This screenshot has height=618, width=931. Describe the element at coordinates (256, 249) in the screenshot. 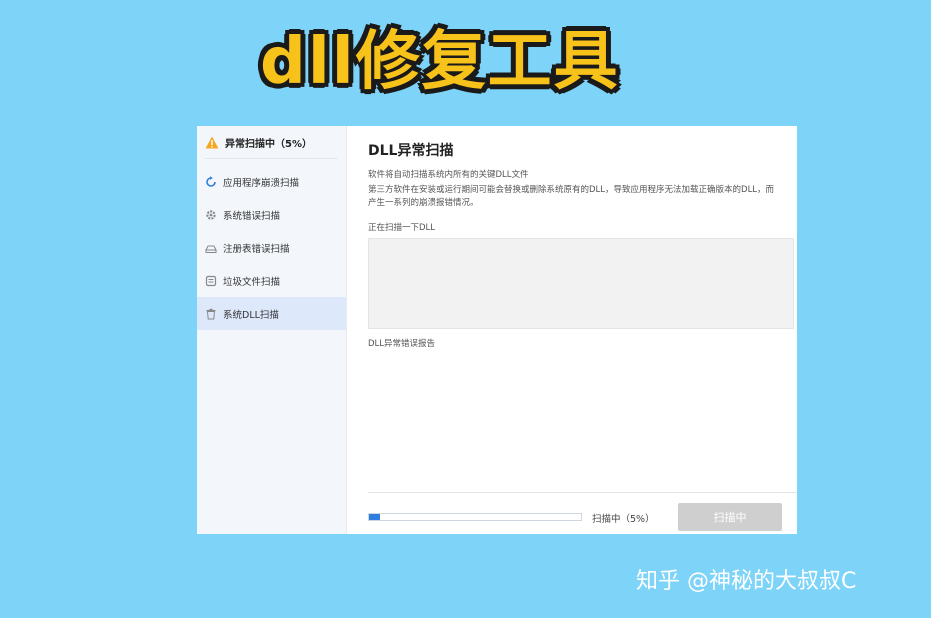

I see `sidebar-item-label: 注册表错误扫描` at that location.